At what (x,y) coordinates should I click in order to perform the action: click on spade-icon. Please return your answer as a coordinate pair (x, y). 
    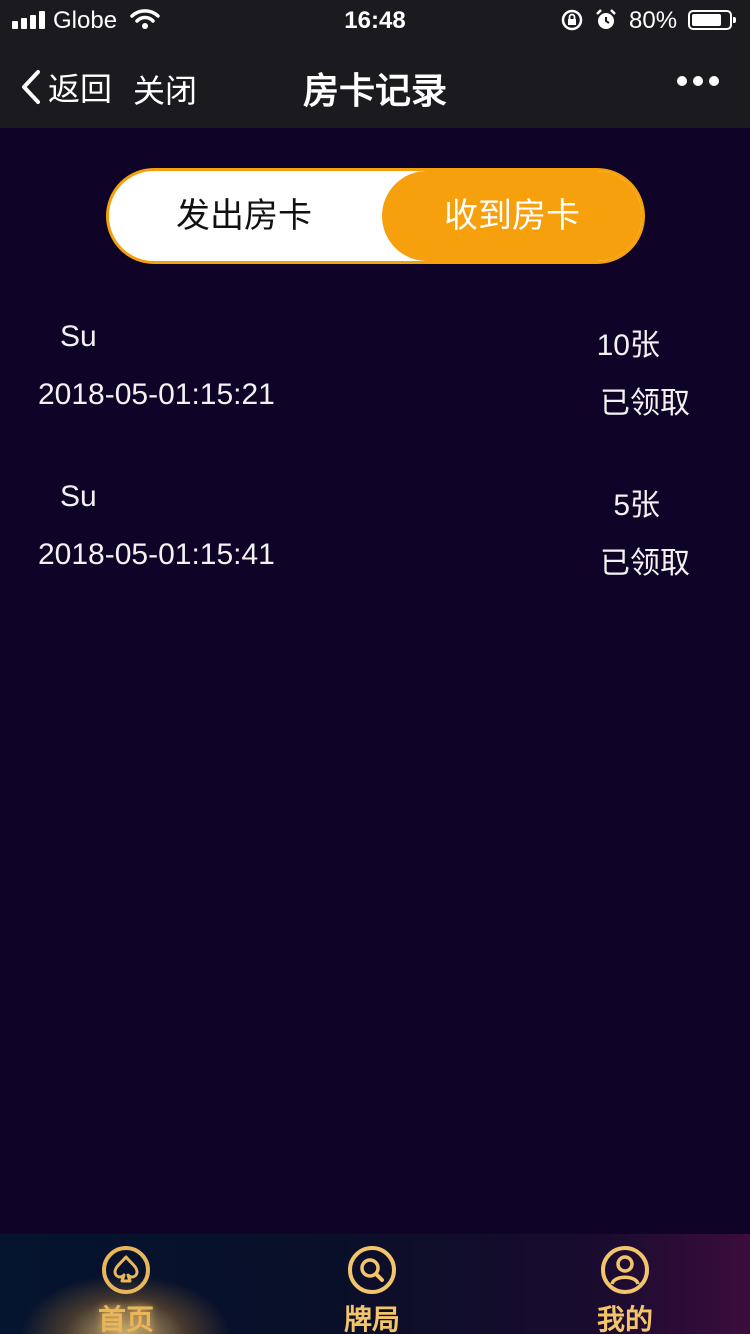
    Looking at the image, I should click on (126, 1270).